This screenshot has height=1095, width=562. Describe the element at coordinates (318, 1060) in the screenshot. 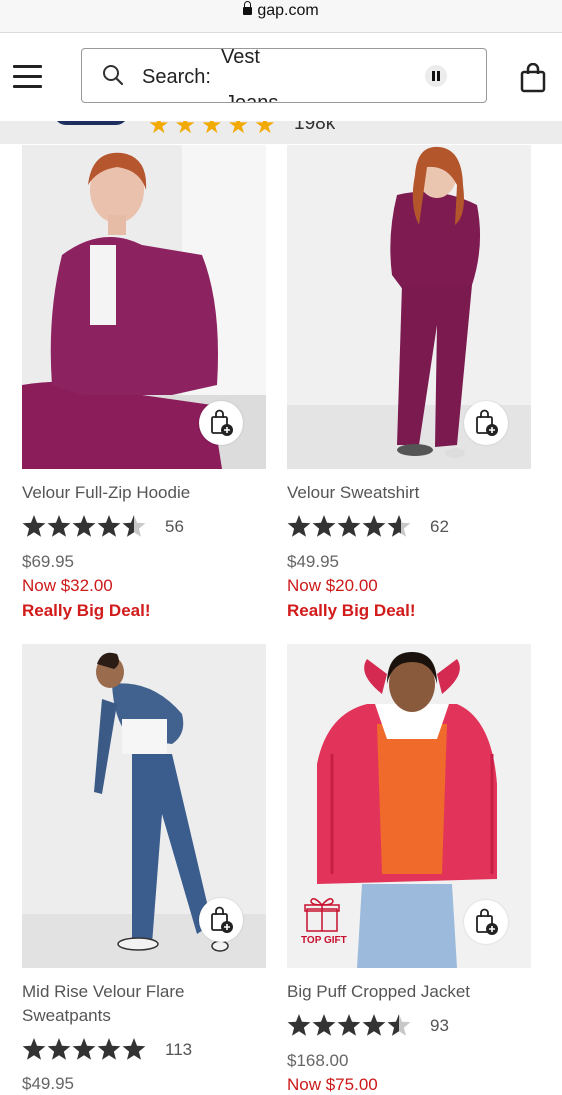

I see `original-price: $168.00` at that location.